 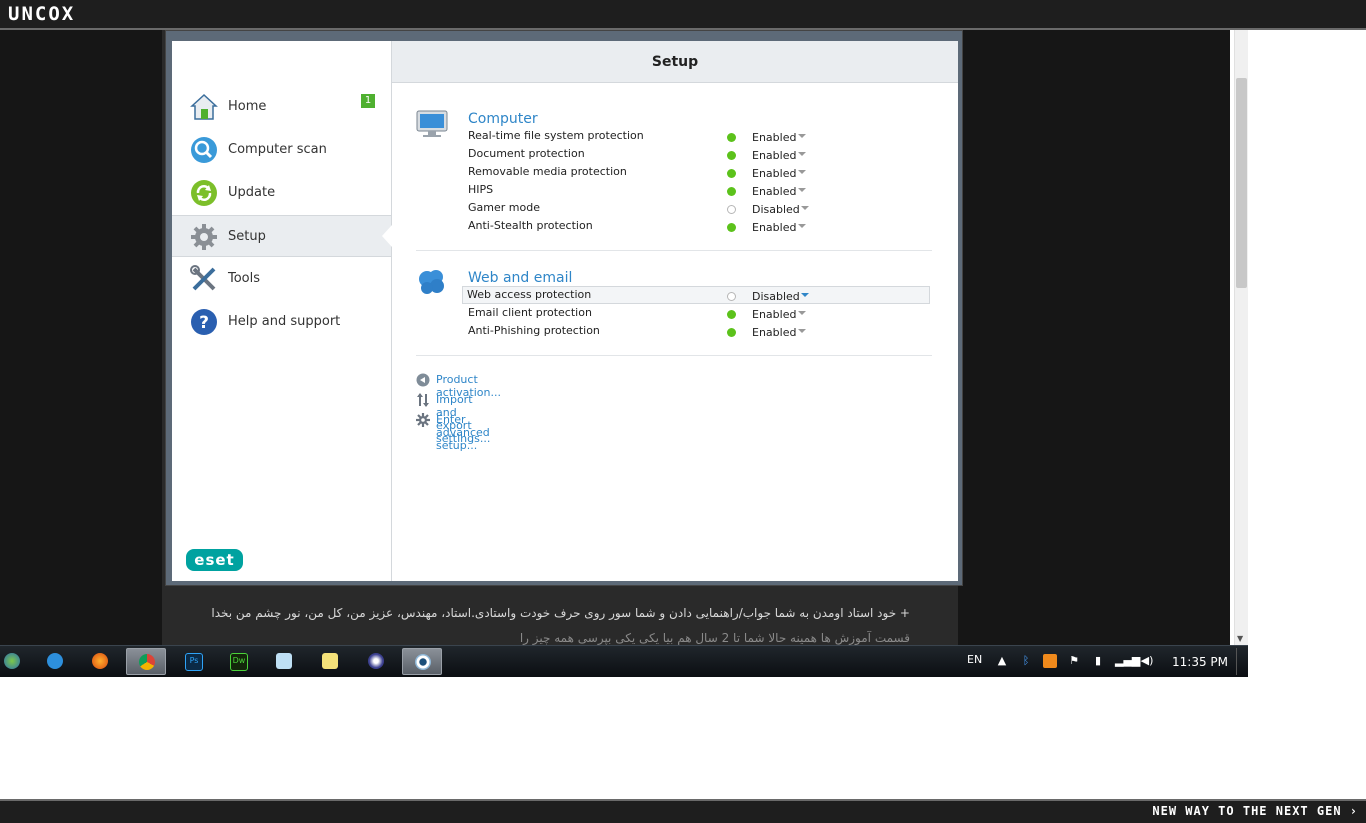 I want to click on setting-label: Removable media protection, so click(x=547, y=171).